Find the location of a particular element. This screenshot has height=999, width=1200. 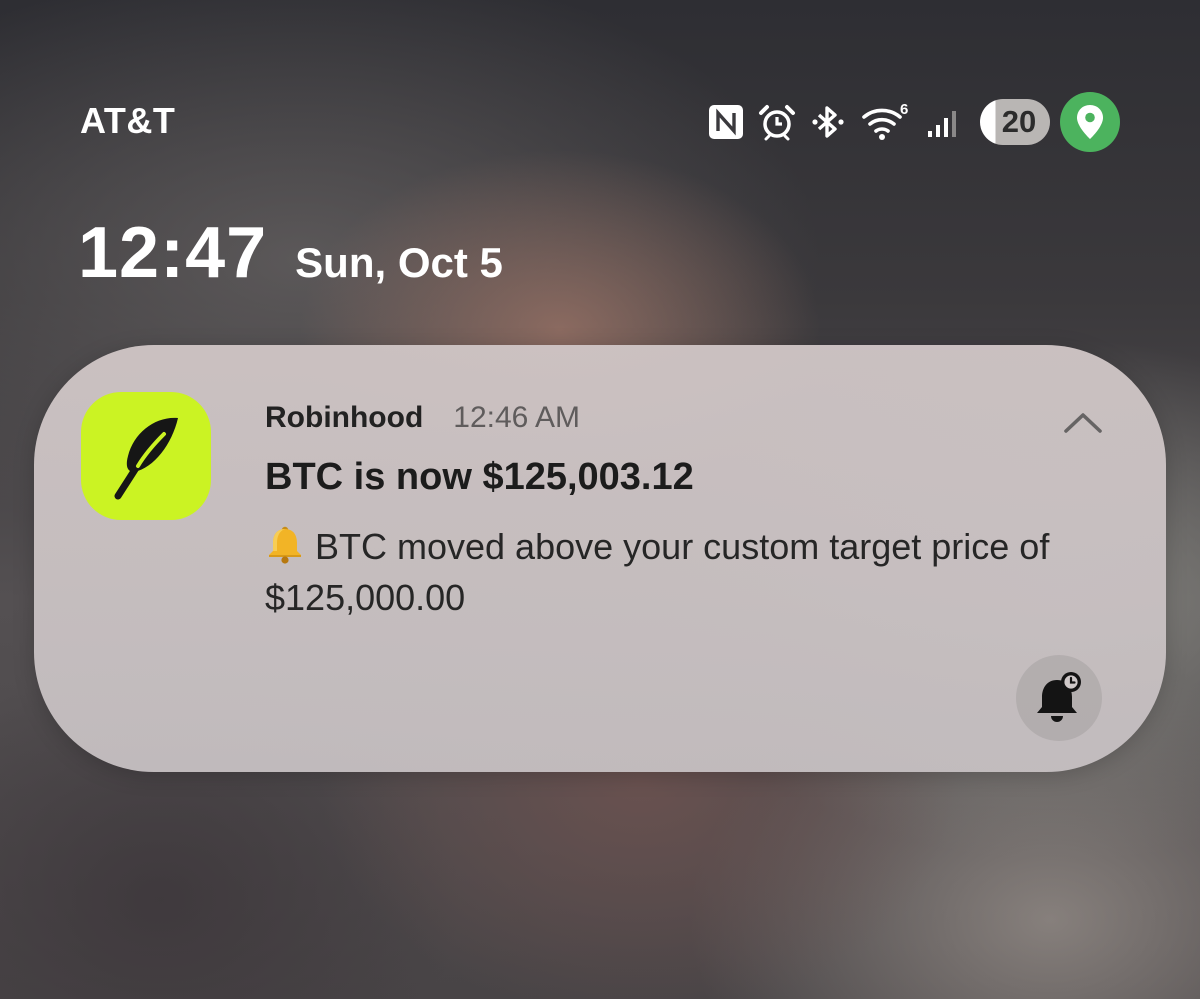

location-indicator is located at coordinates (1090, 122).